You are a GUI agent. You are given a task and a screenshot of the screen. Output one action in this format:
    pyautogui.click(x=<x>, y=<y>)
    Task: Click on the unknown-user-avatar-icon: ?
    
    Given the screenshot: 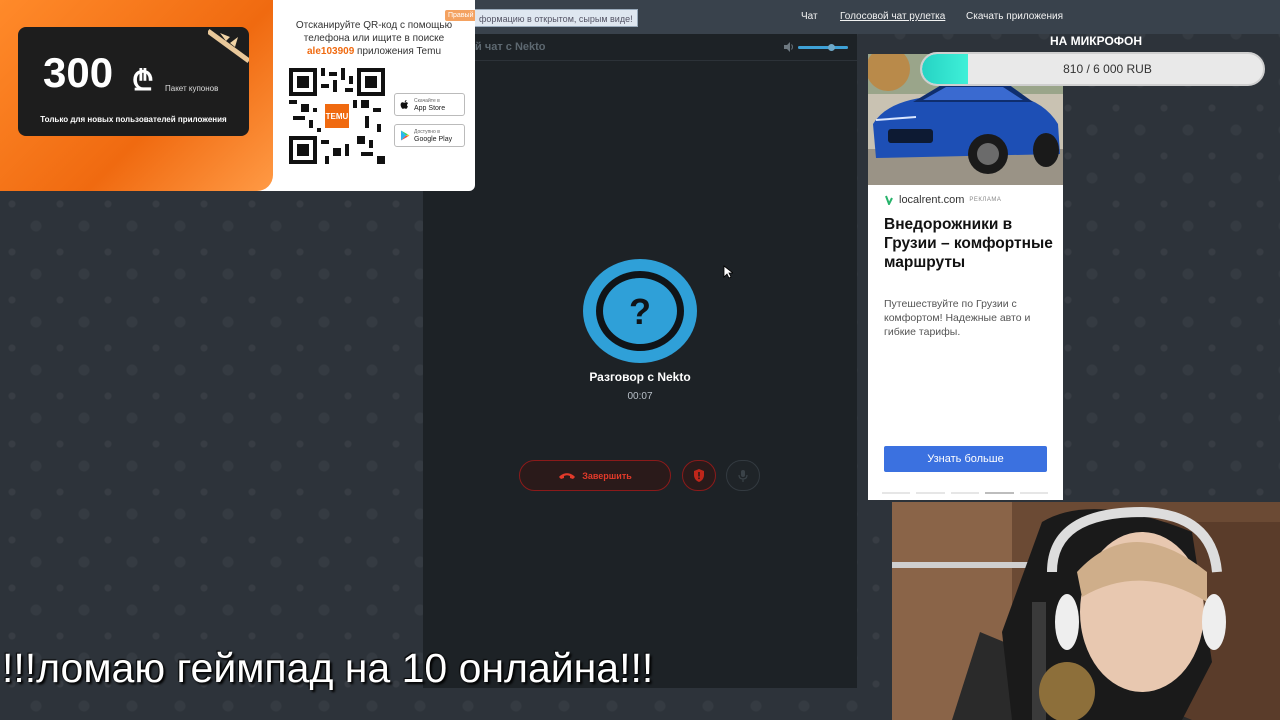 What is the action you would take?
    pyautogui.click(x=640, y=311)
    